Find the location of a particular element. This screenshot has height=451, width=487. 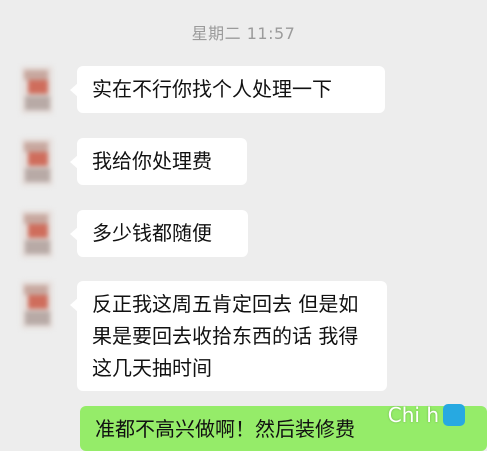

message-text-line: 果是要回去收拾东西的话 我得 is located at coordinates (225, 336).